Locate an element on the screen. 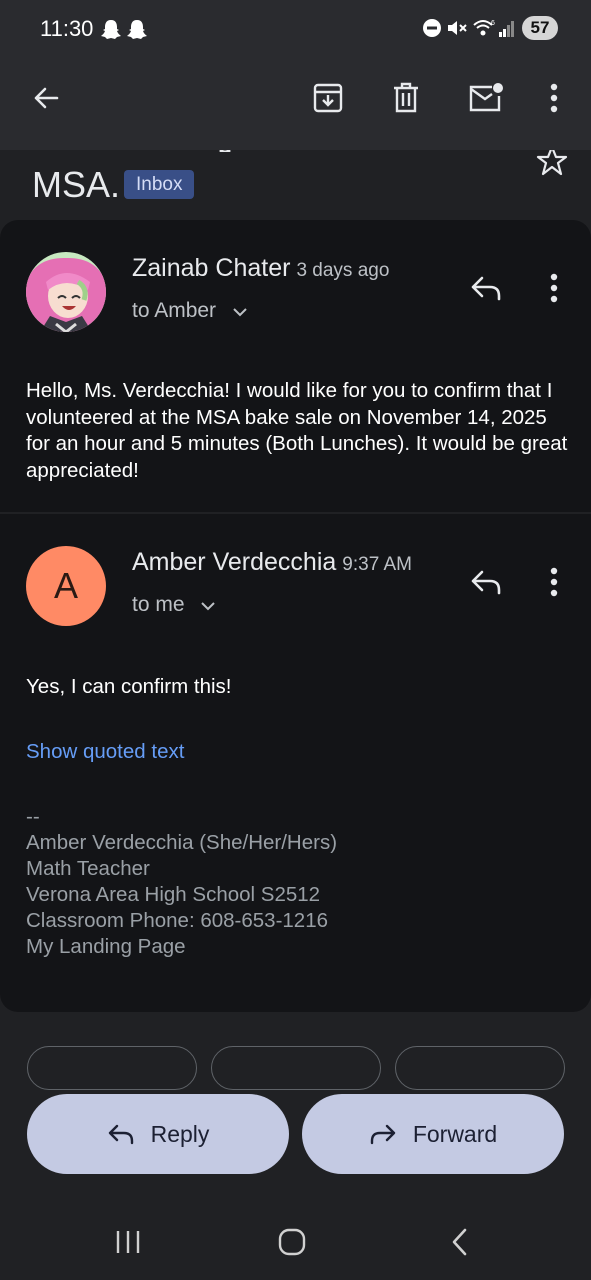 Image resolution: width=591 pixels, height=1280 pixels. avatar is located at coordinates (66, 292).